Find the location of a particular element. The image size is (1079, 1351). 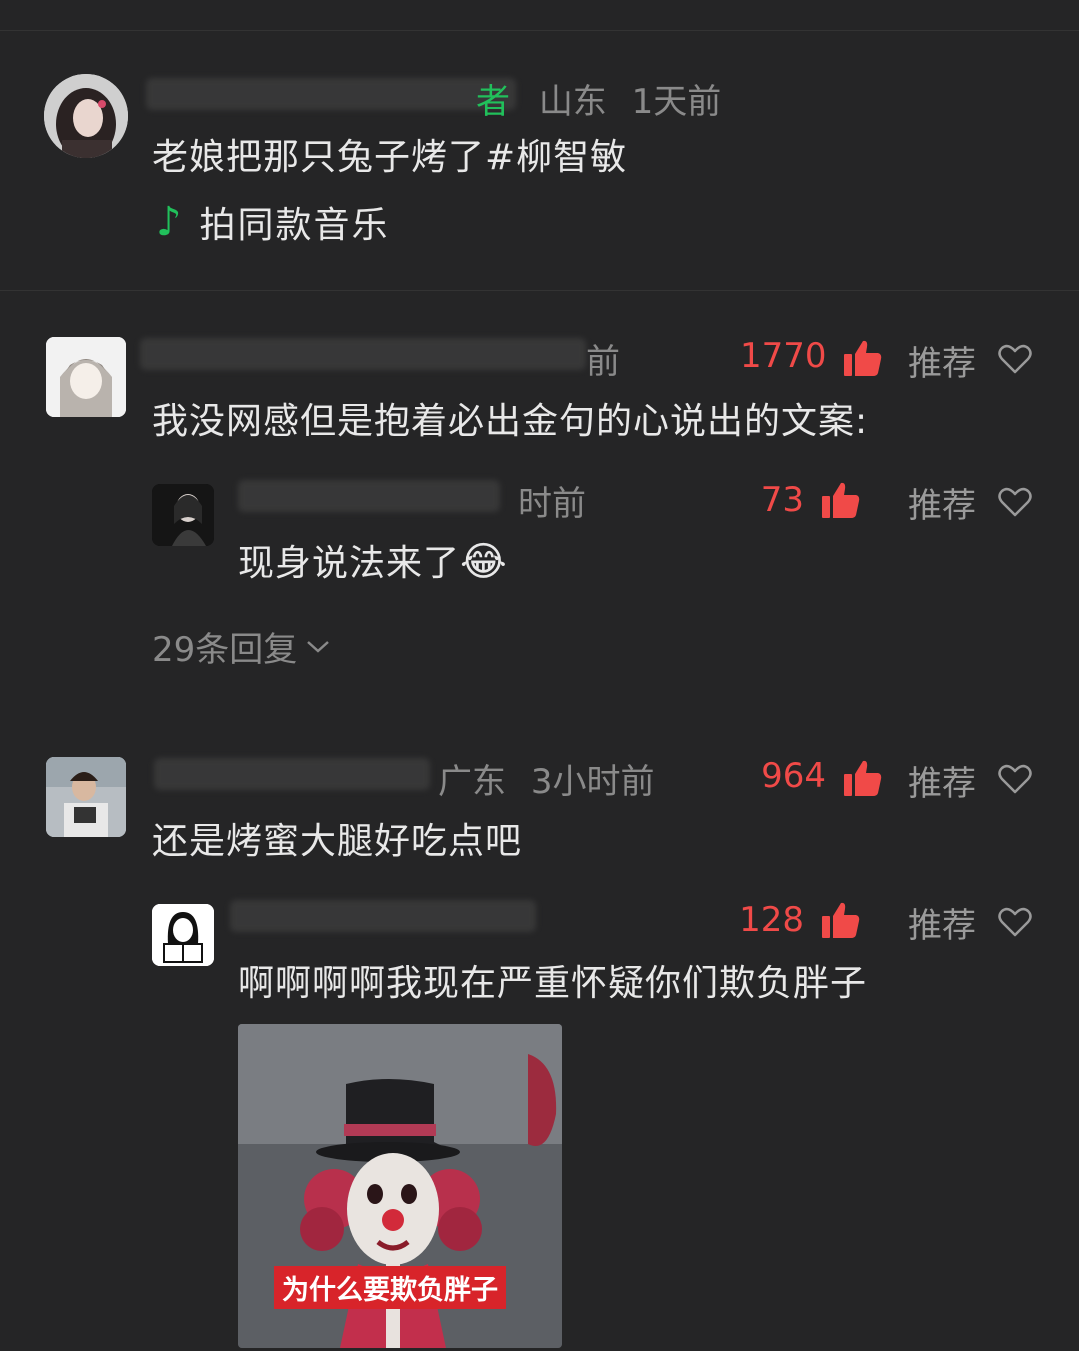

post-location: 山东 is located at coordinates (572, 102).